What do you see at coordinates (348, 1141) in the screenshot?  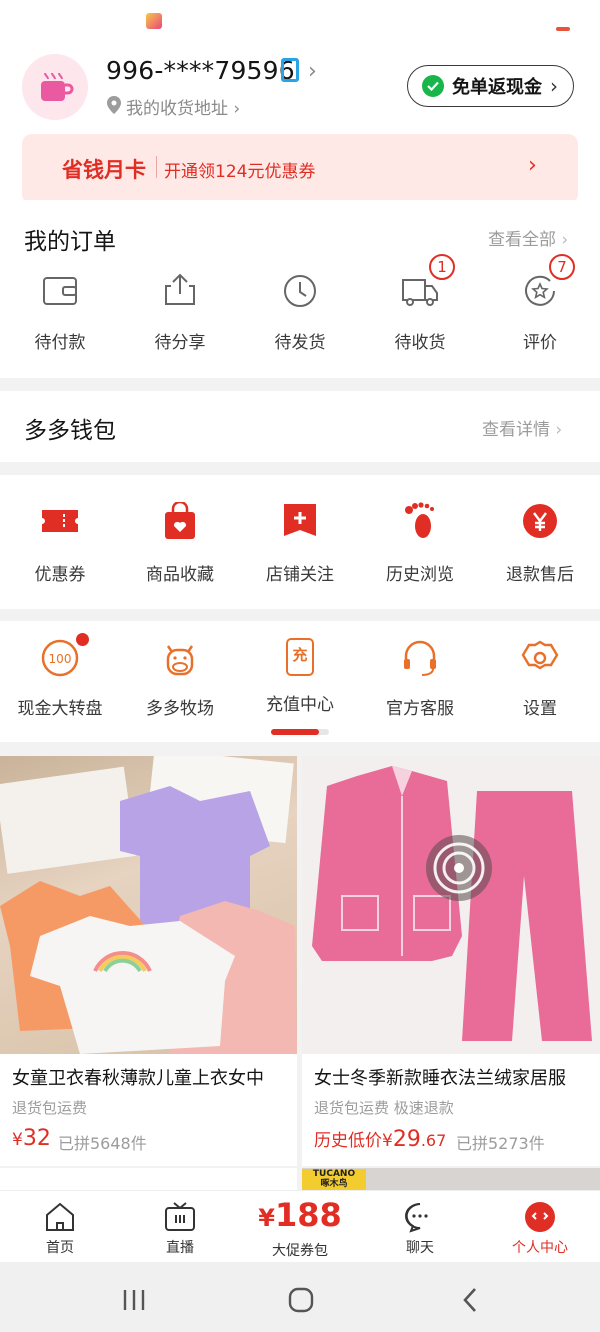 I see `price-prefix: 历史低价` at bounding box center [348, 1141].